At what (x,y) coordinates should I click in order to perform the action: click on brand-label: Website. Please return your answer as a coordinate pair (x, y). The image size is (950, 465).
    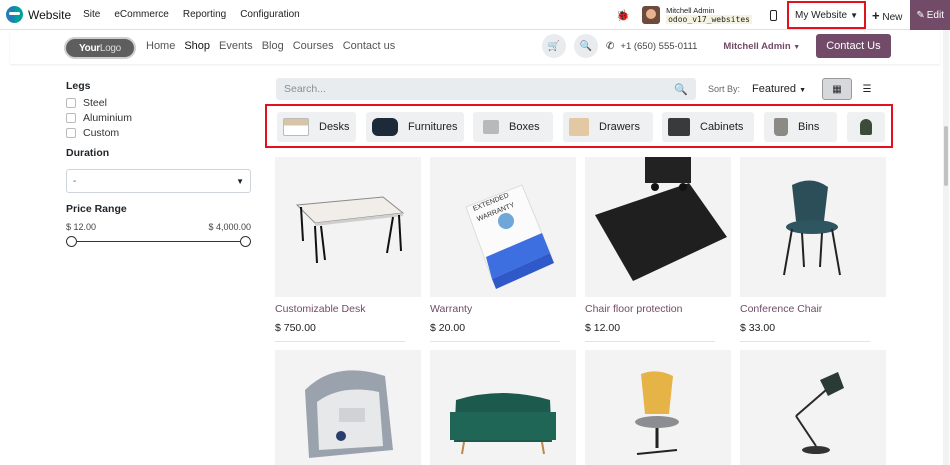
    Looking at the image, I should click on (50, 14).